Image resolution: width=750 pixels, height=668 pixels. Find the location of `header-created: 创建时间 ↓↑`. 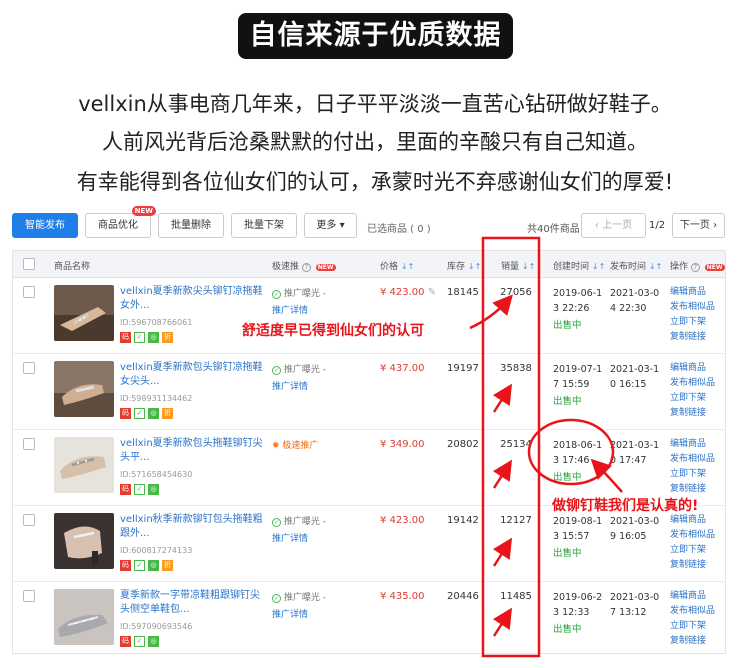

header-created: 创建时间 ↓↑ is located at coordinates (579, 265).